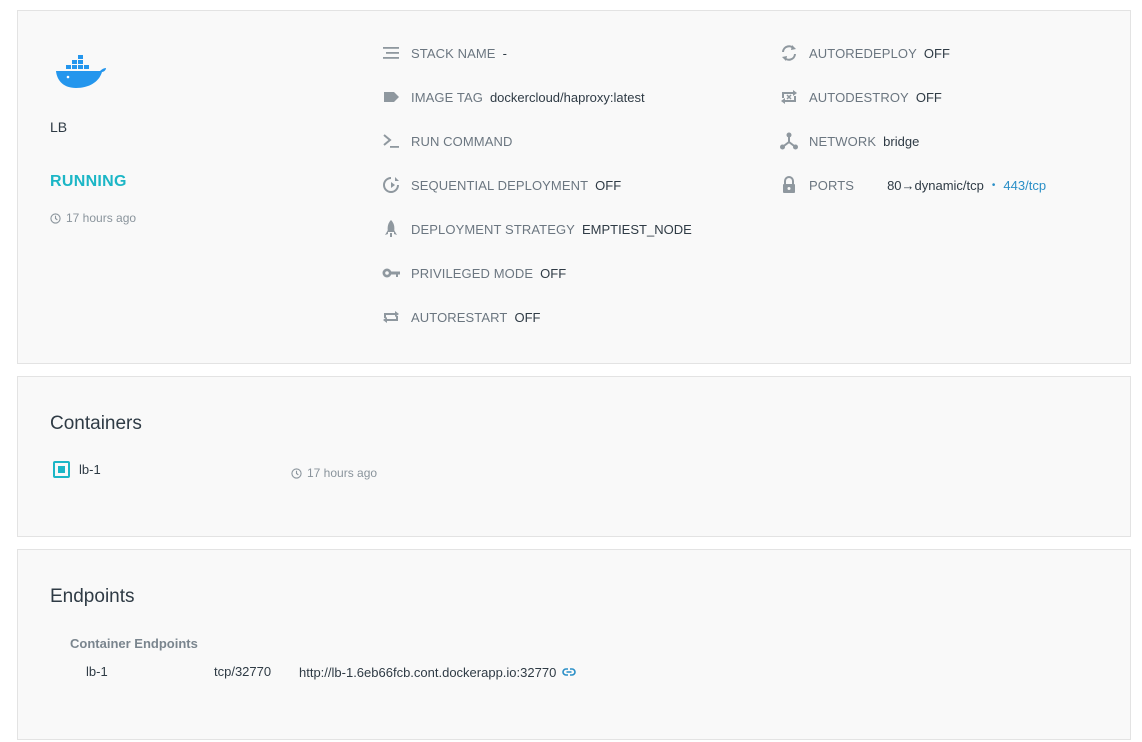 The image size is (1142, 742). I want to click on endpoint-port: tcp/32770, so click(243, 671).